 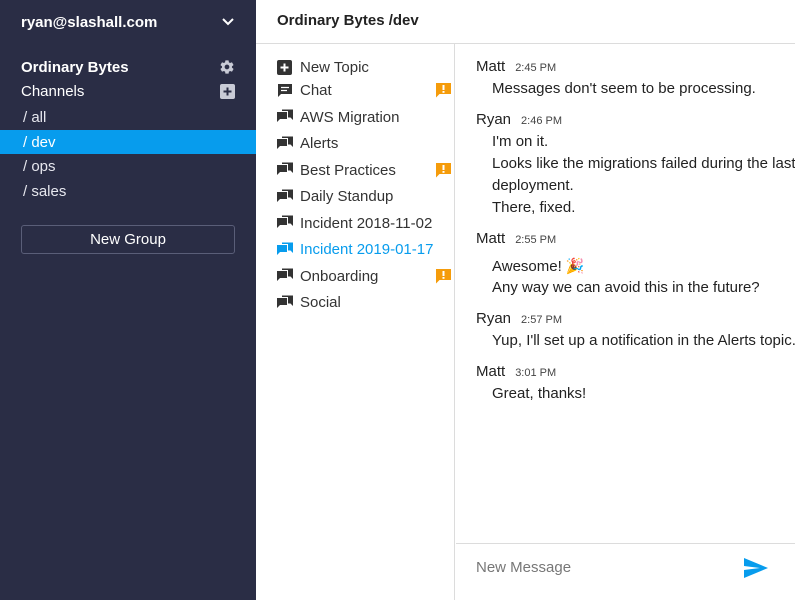 I want to click on message-time: 2:55 PM, so click(x=536, y=240).